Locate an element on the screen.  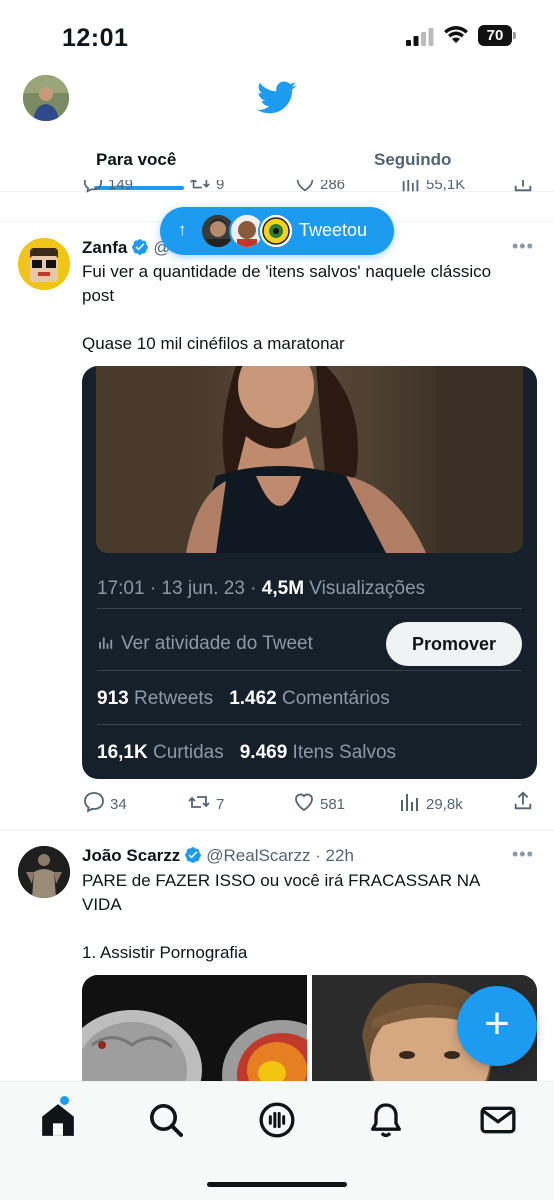
home-icon is located at coordinates (58, 1120).